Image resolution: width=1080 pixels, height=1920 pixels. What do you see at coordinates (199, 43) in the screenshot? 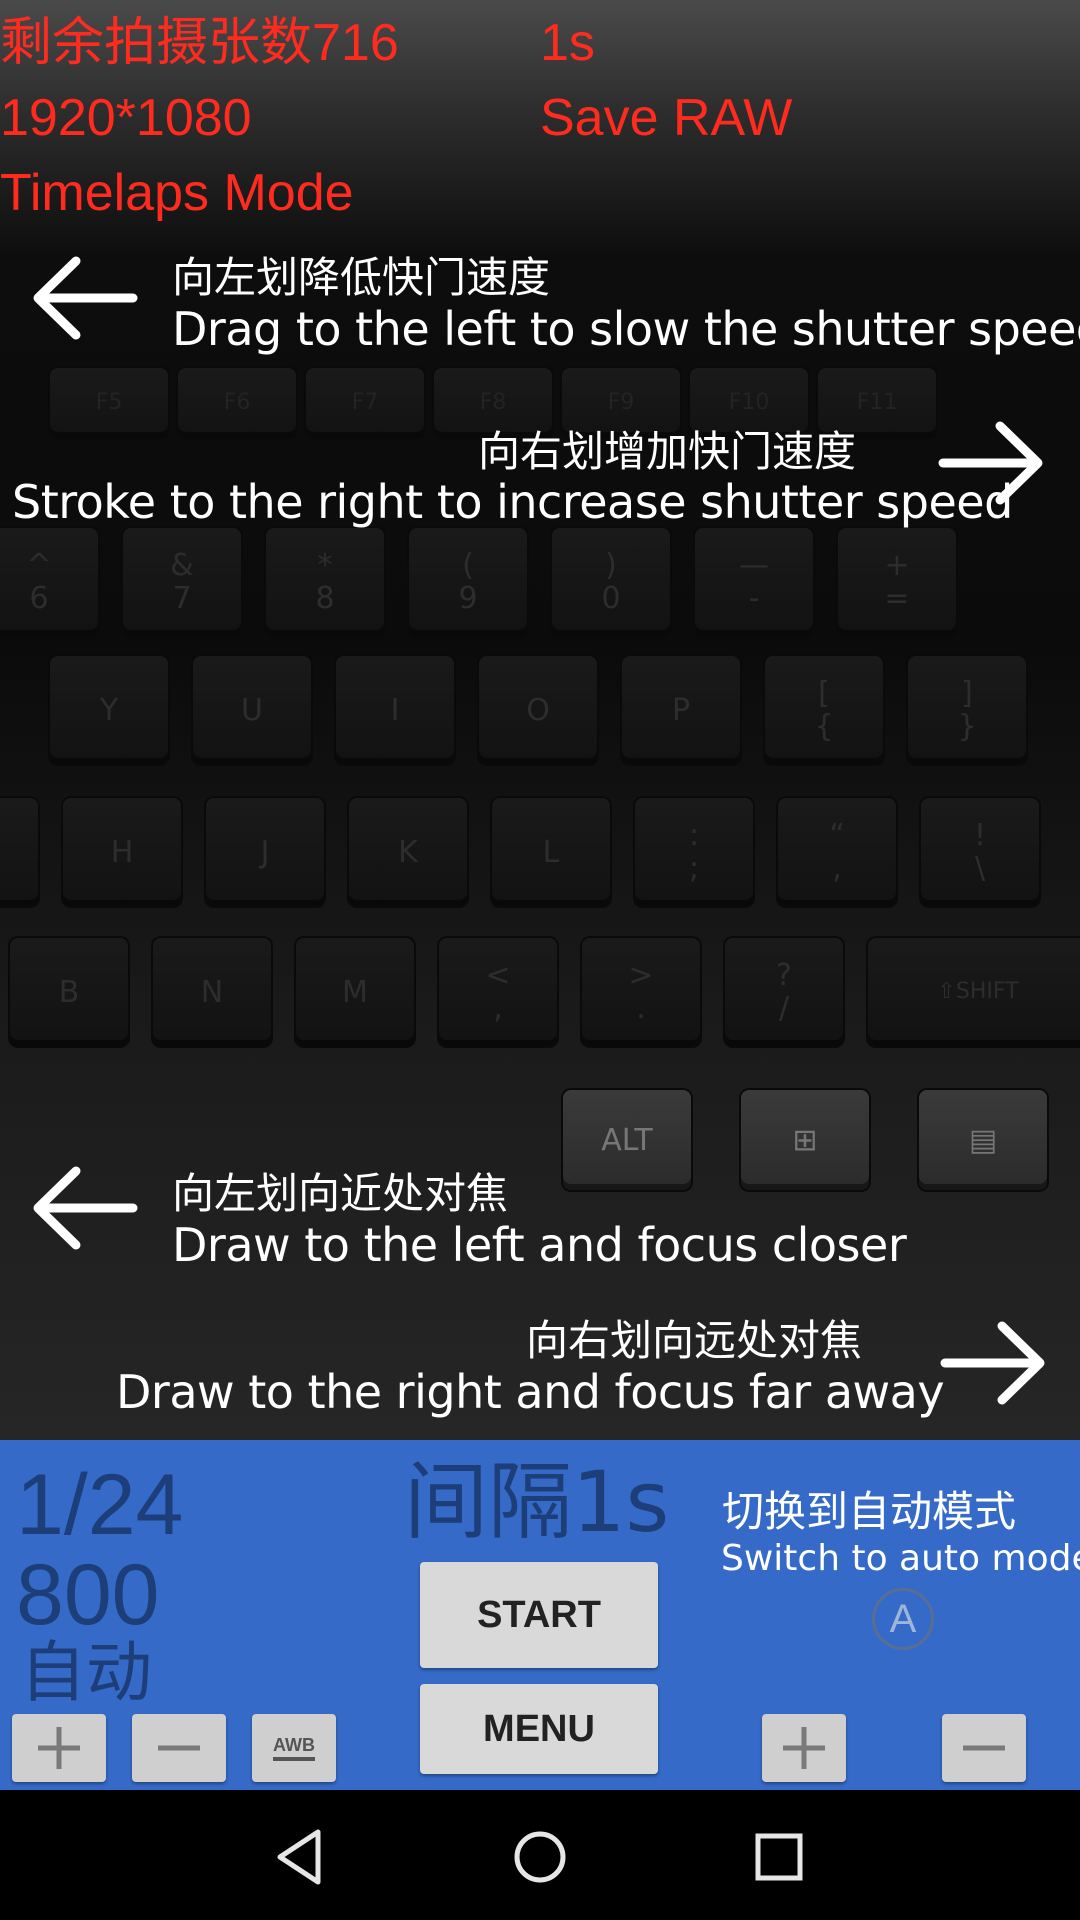
I see `remaining-shots-label: 剩余拍摄张数716` at bounding box center [199, 43].